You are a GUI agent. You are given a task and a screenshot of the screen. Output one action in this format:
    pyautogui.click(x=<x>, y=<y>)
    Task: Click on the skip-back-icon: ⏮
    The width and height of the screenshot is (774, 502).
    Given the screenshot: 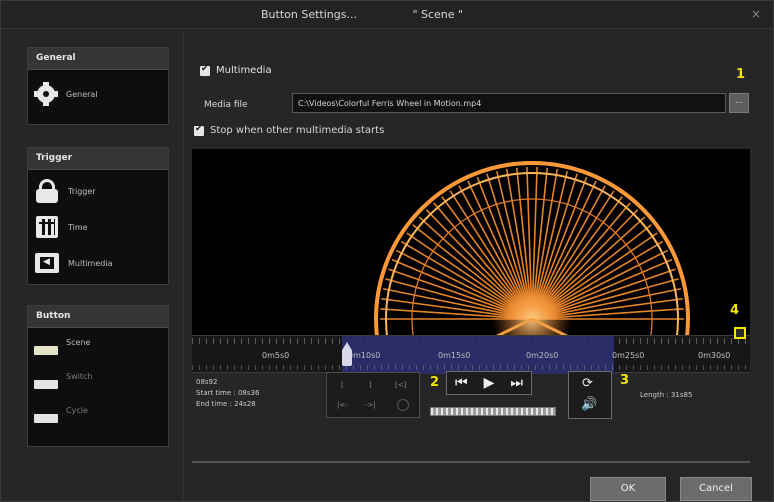 What is the action you would take?
    pyautogui.click(x=461, y=383)
    